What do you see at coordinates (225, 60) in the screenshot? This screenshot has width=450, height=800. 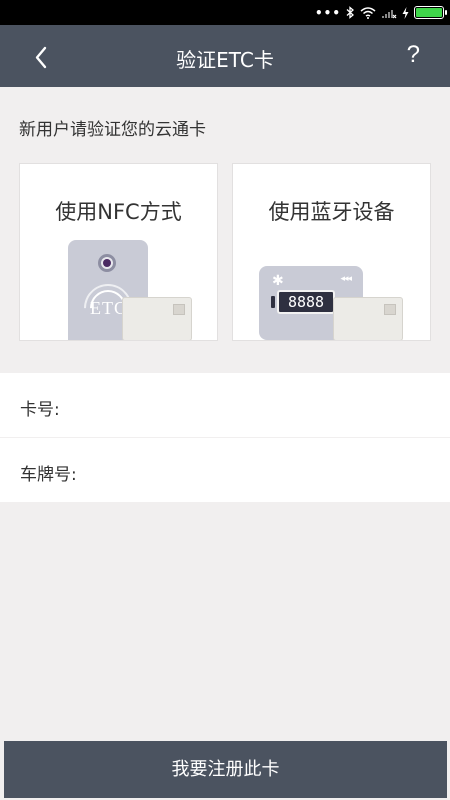 I see `page-title: 验证ETC卡` at bounding box center [225, 60].